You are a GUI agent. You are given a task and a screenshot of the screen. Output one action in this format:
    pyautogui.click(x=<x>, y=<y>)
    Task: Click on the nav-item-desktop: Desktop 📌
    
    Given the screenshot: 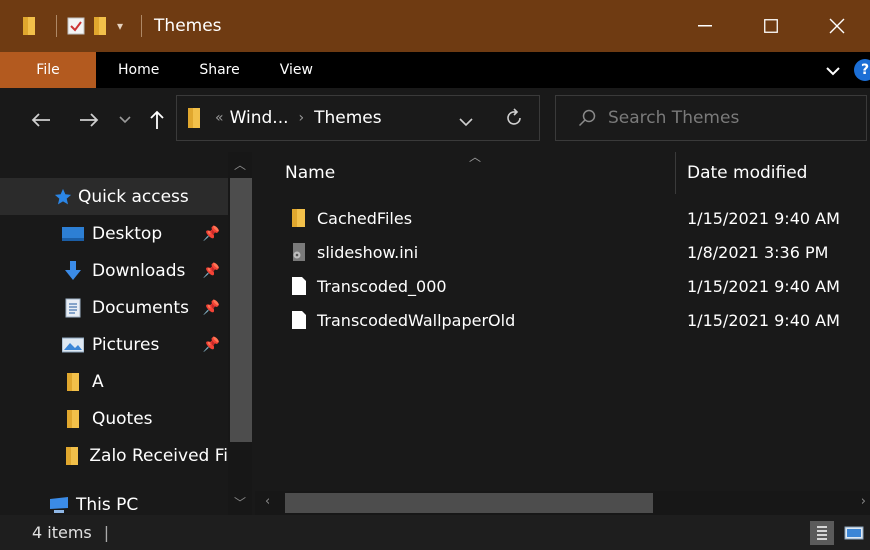 What is the action you would take?
    pyautogui.click(x=114, y=233)
    